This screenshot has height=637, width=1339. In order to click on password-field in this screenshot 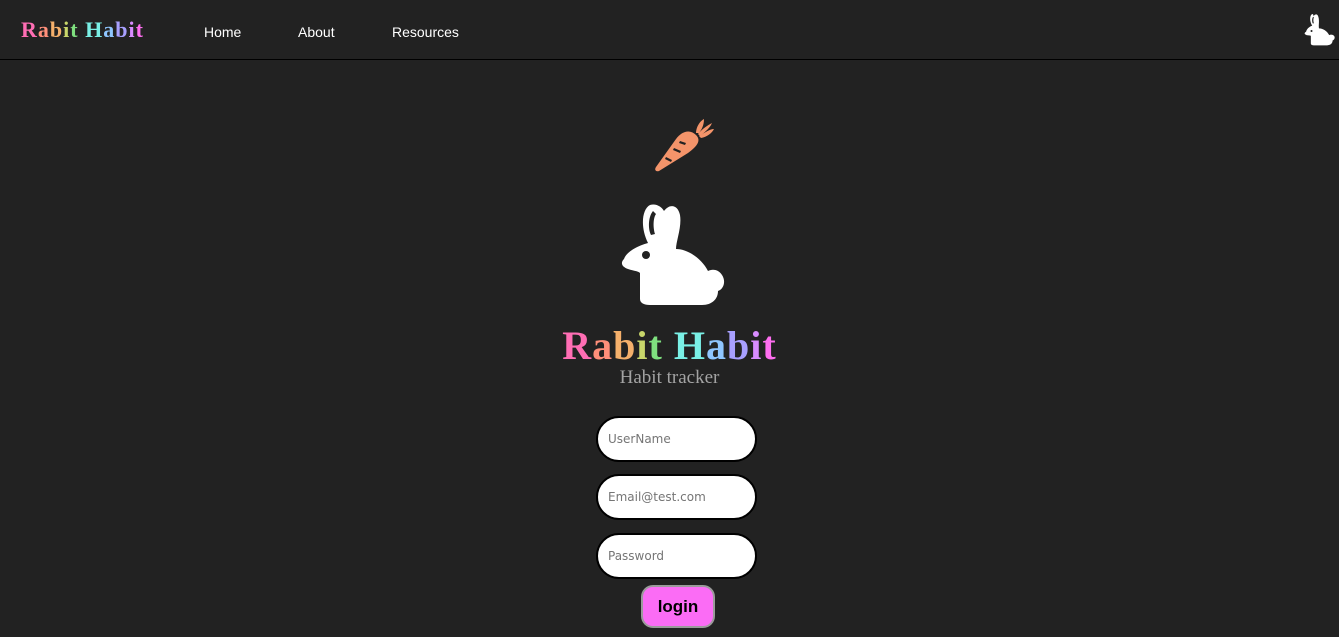, I will do `click(676, 556)`.